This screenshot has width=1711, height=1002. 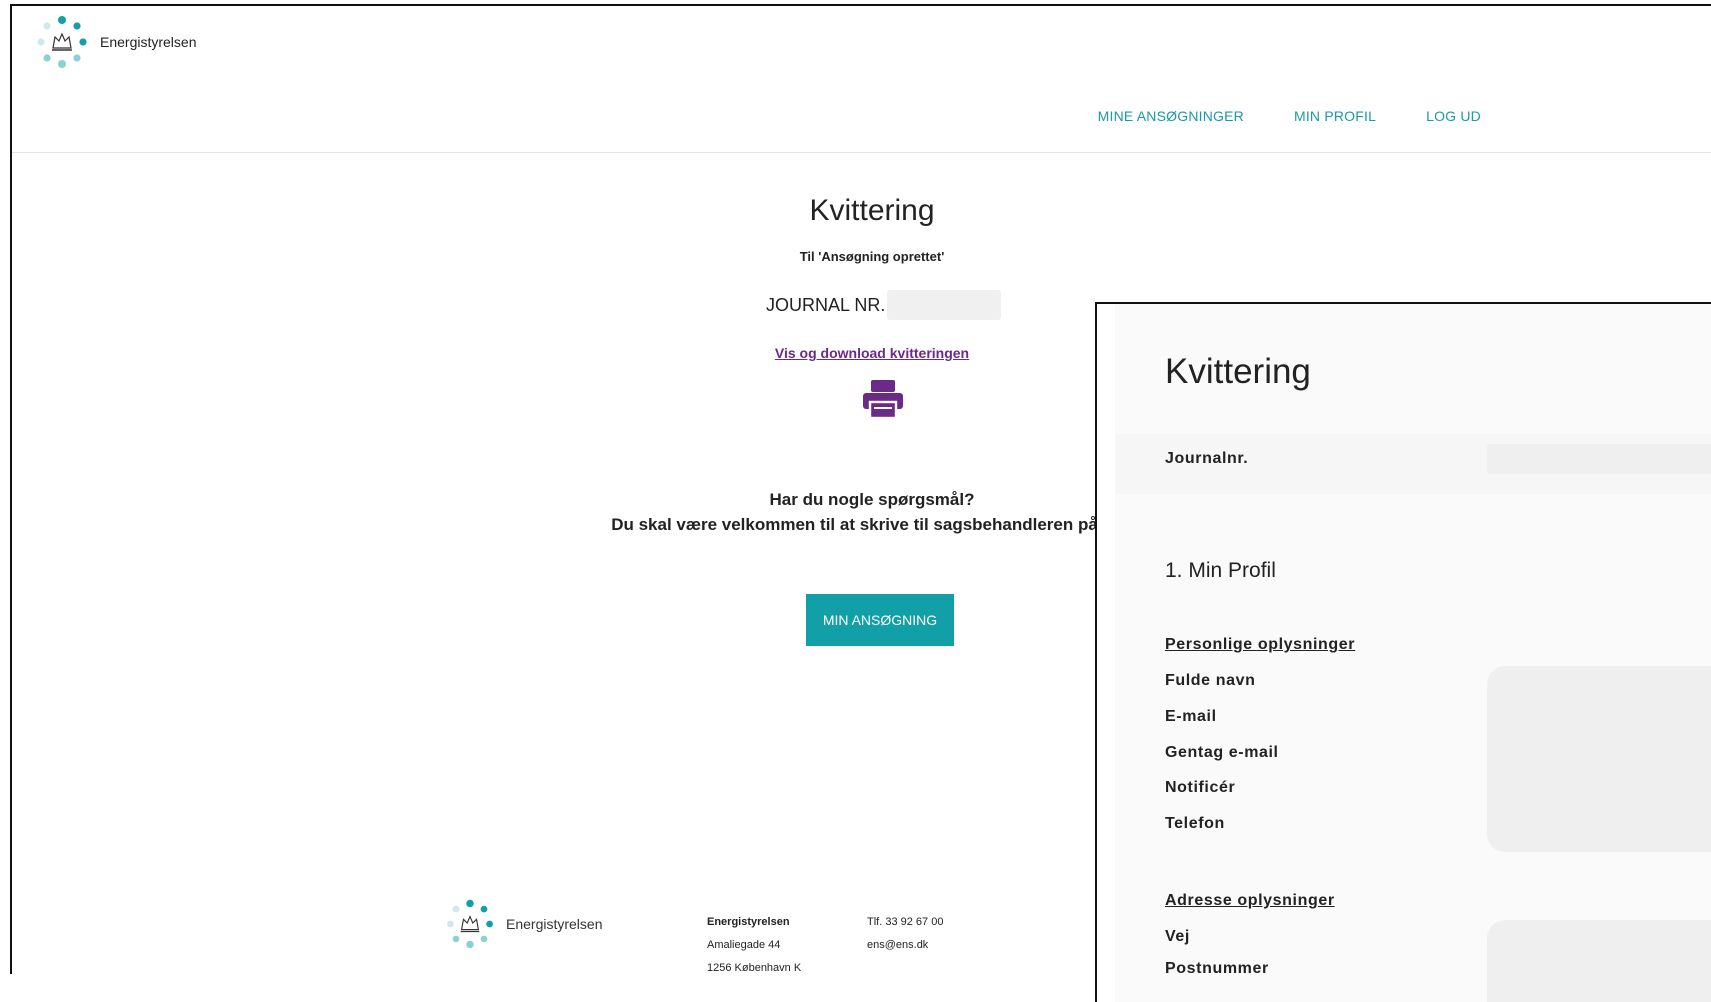 What do you see at coordinates (1599, 961) in the screenshot?
I see `address-values-redacted` at bounding box center [1599, 961].